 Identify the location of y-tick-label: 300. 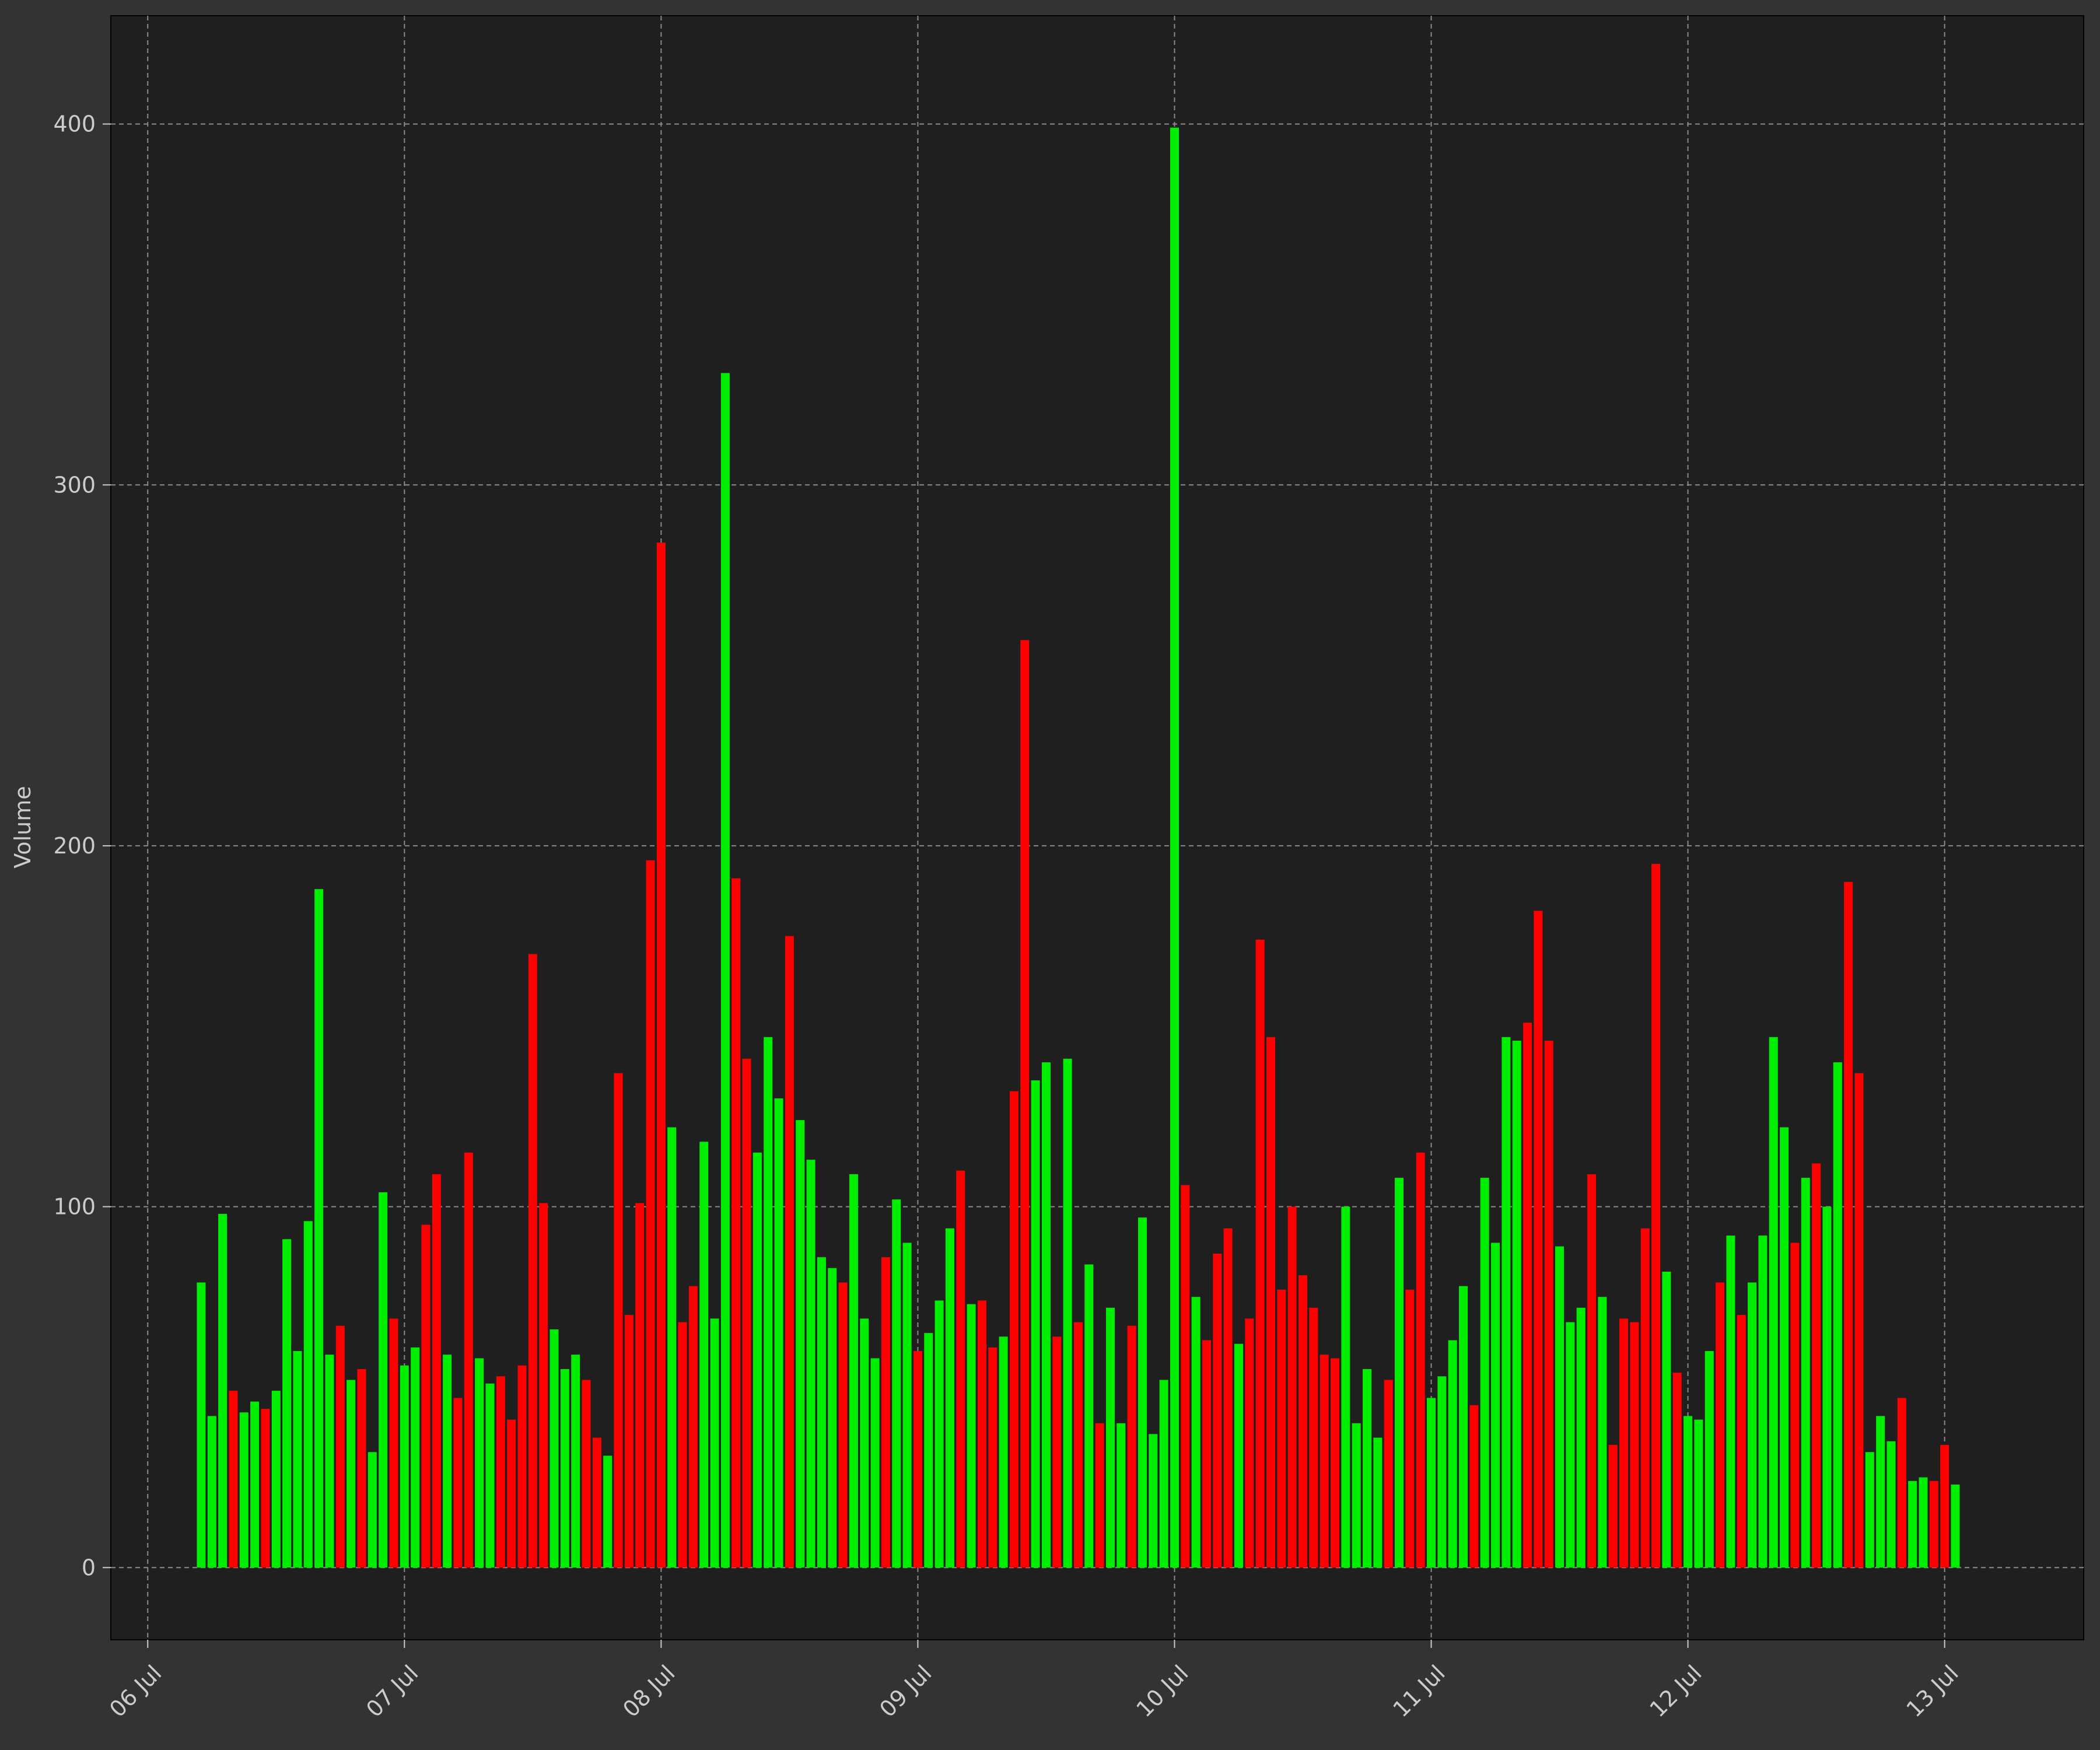
(74, 485).